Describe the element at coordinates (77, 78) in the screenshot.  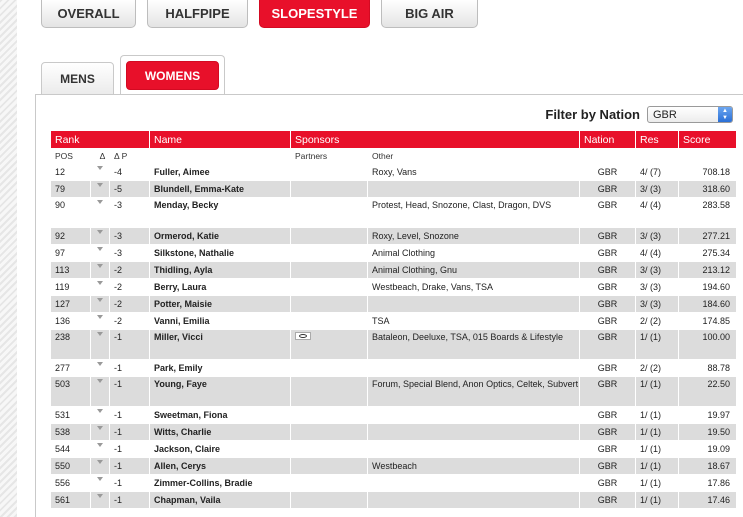
I see `tab-mens: MENS` at that location.